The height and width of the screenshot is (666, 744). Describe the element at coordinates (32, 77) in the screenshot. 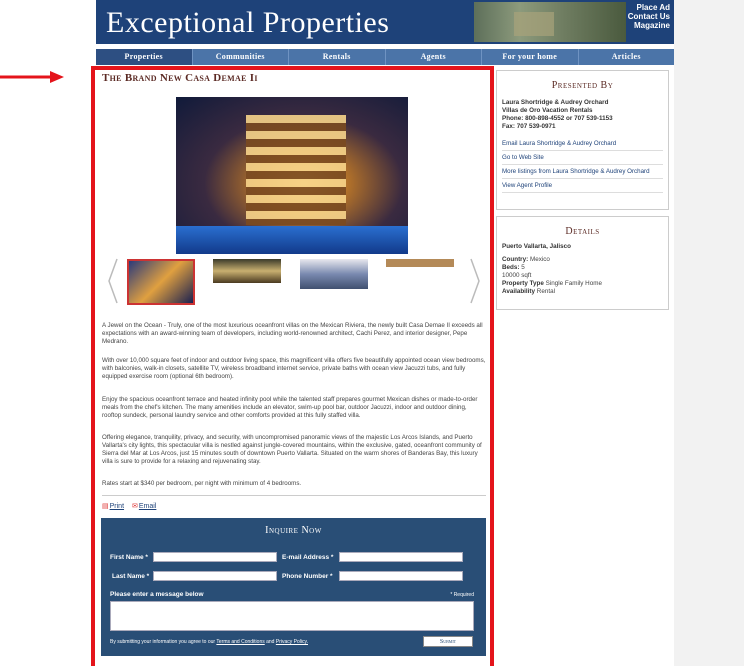

I see `red-arrow-icon` at that location.